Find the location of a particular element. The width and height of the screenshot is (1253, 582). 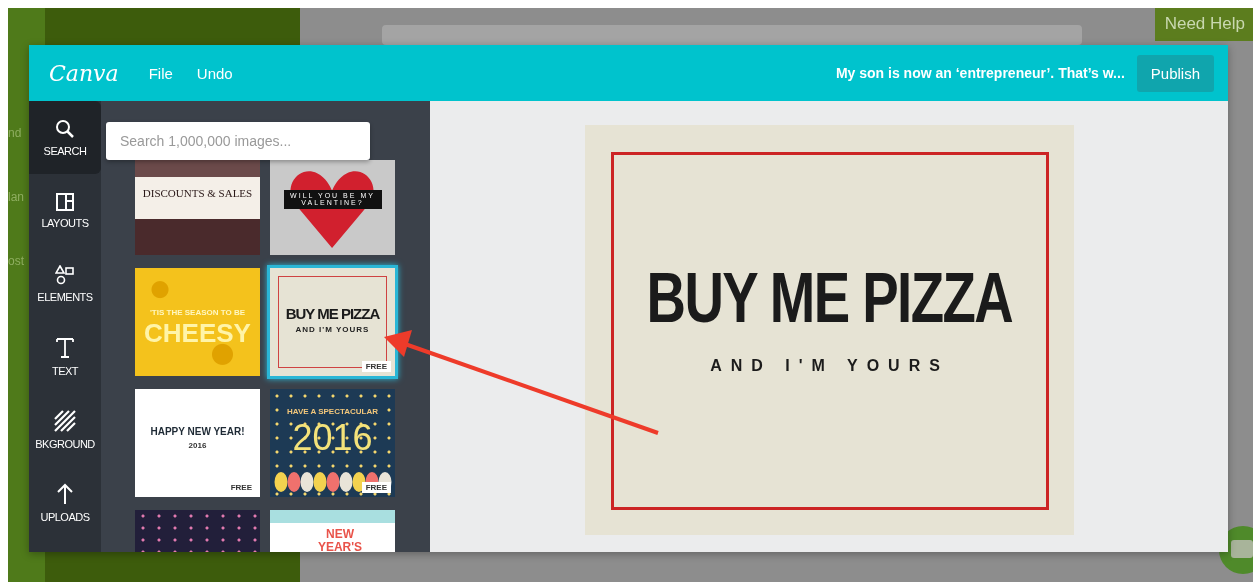

template-title: CHEESY is located at coordinates (197, 334).